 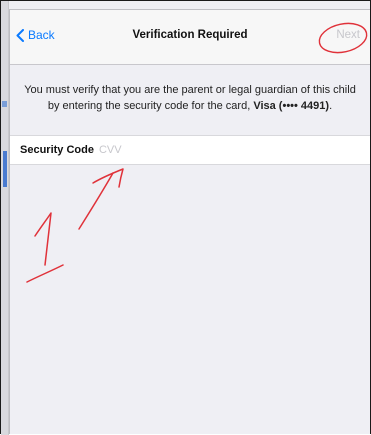 I want to click on security-code-input, so click(x=198, y=150).